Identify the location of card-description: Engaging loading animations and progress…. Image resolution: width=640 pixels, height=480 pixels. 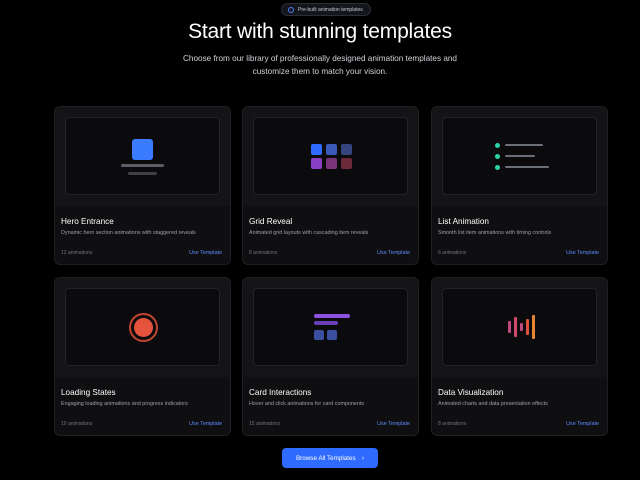
(124, 404).